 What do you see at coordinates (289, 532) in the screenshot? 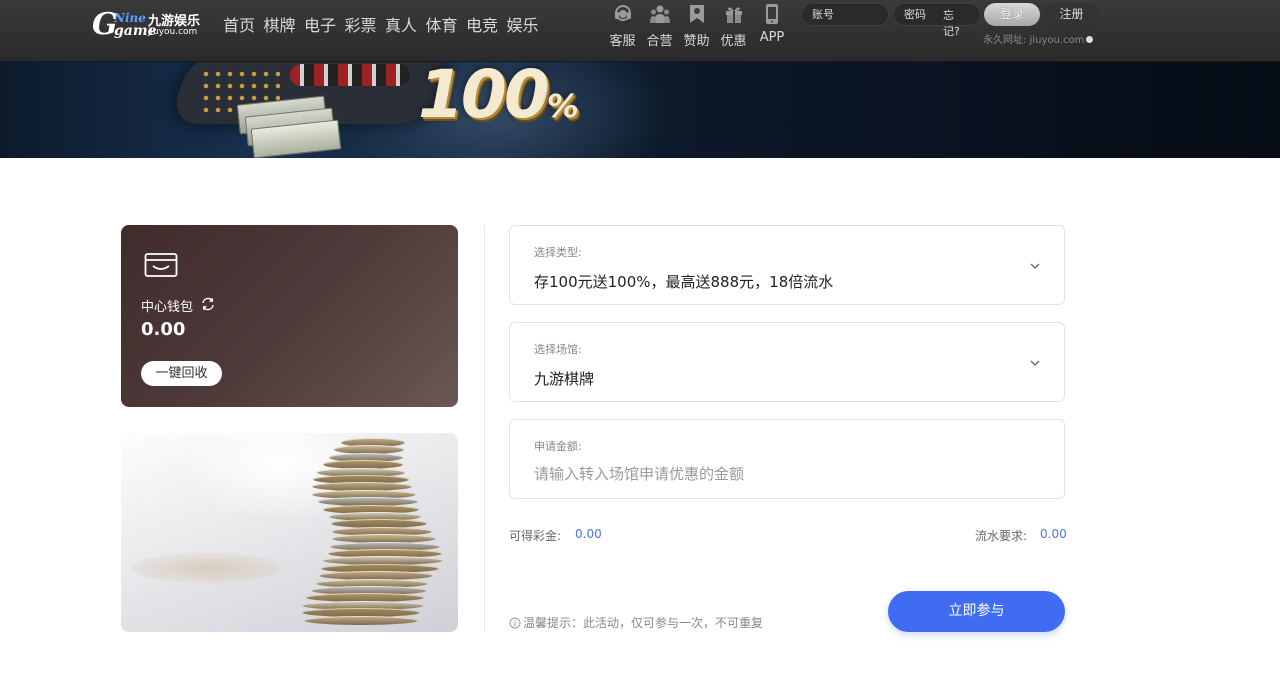
I see `coins-image` at bounding box center [289, 532].